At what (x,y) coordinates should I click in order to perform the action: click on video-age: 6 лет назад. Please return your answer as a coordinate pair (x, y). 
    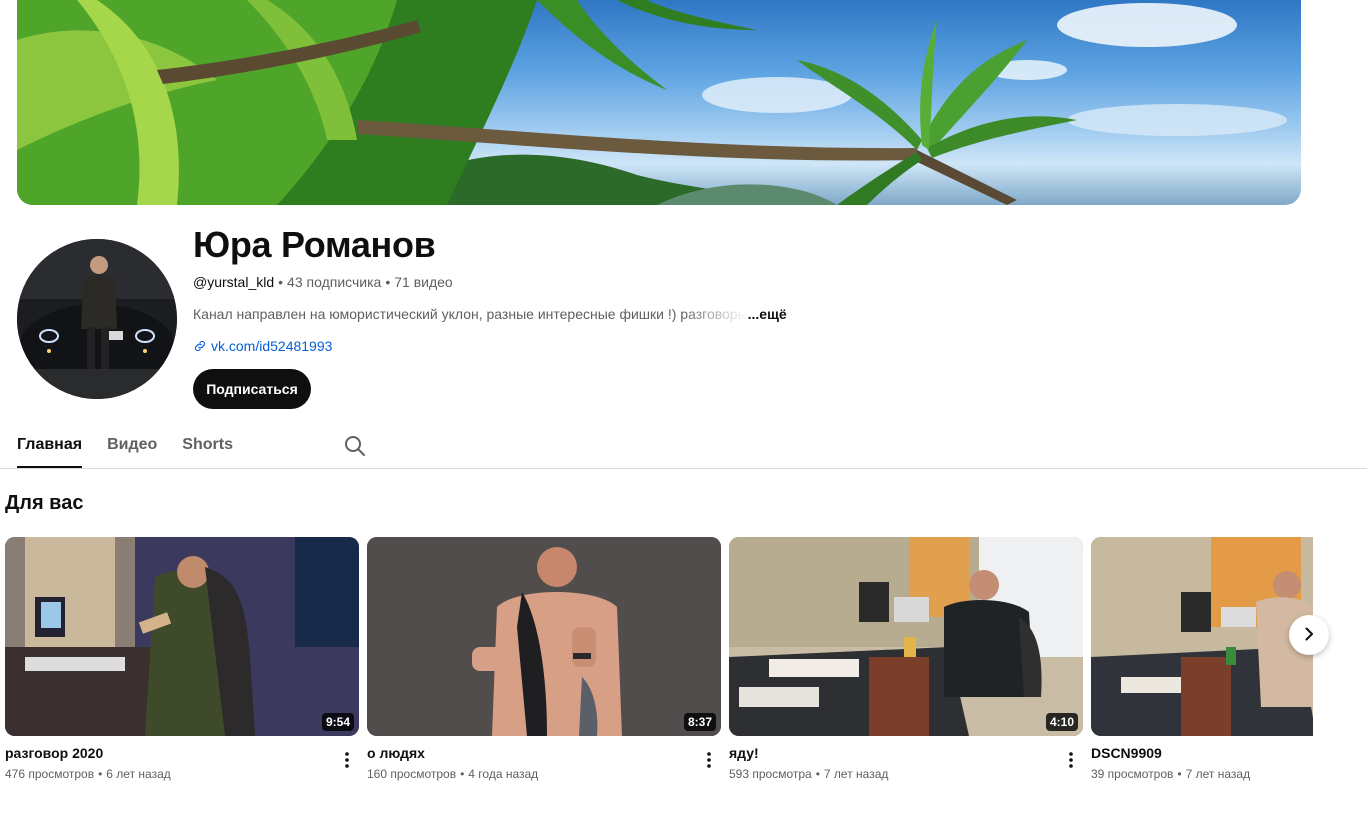
    Looking at the image, I should click on (138, 774).